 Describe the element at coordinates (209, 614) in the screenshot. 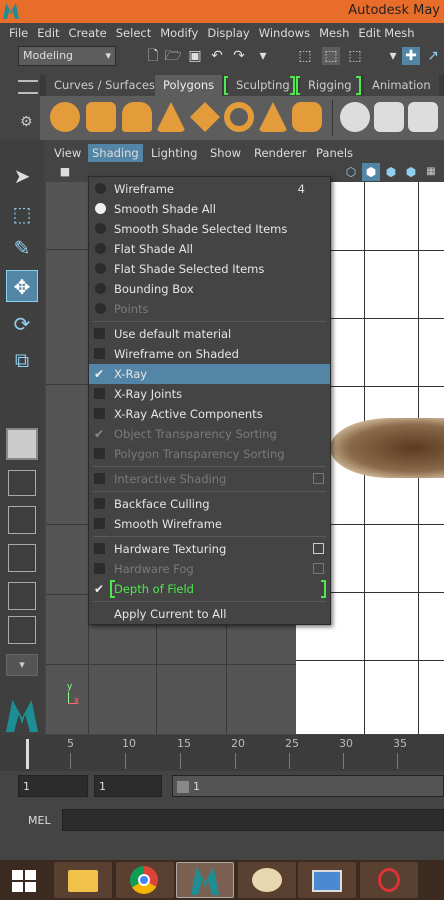

I see `menu-item-apply-current-to-all: Apply Current to All` at that location.